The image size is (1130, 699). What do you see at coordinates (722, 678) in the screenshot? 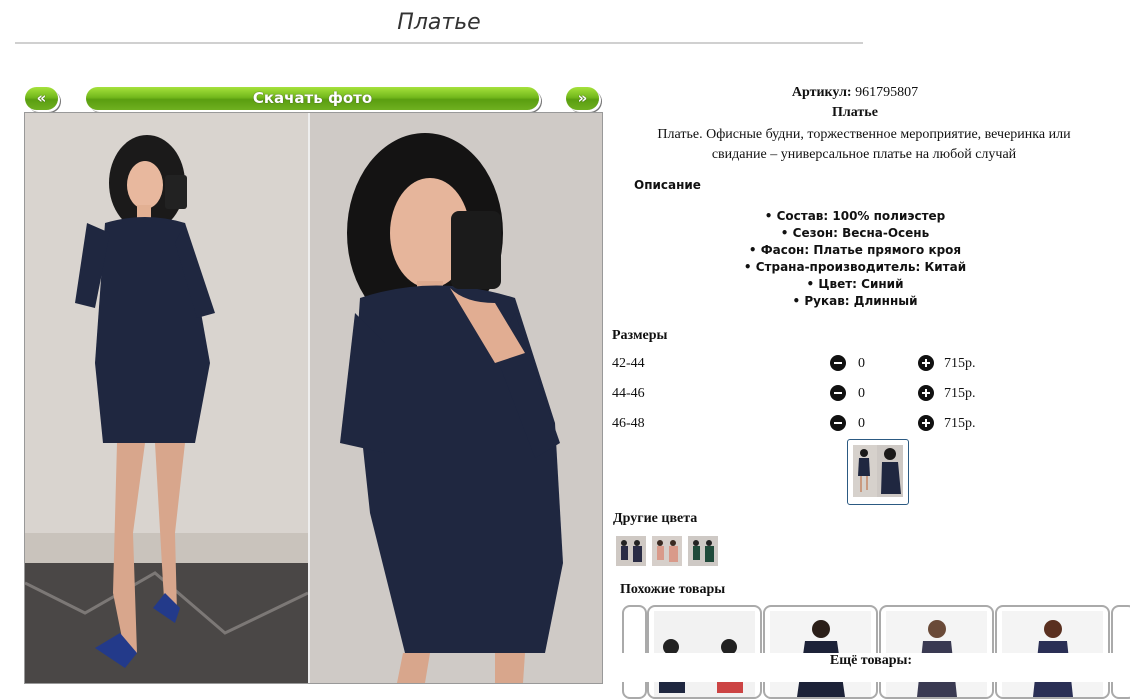
I see `more-link-cutoff` at bounding box center [722, 678].